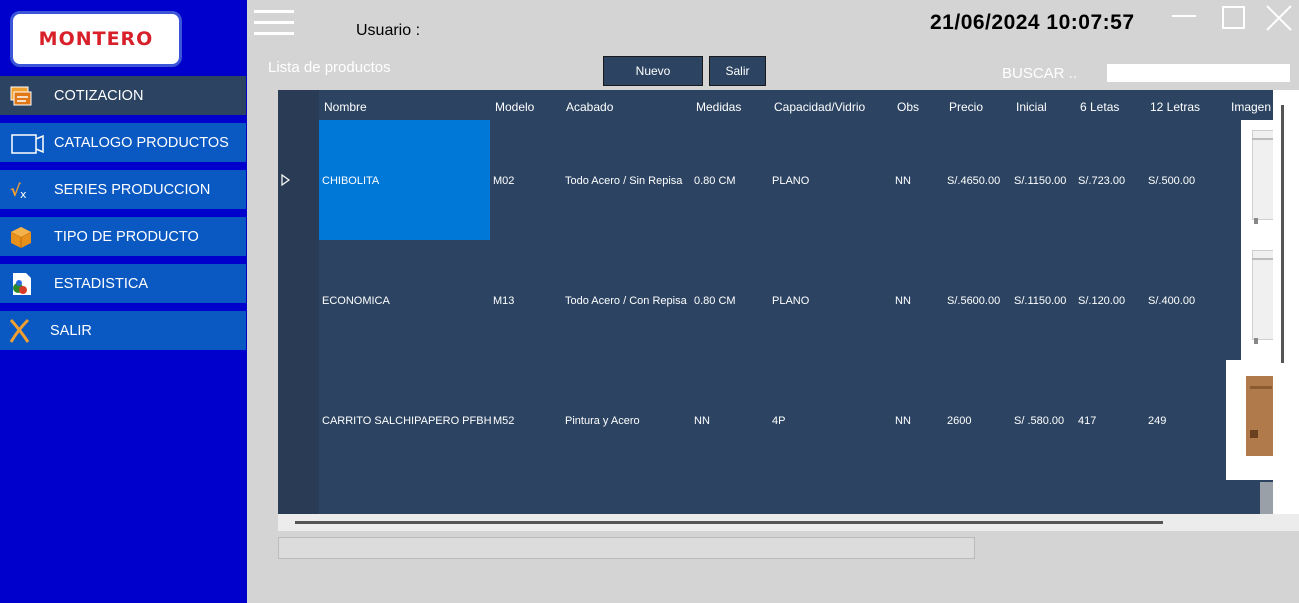 The width and height of the screenshot is (1299, 603). Describe the element at coordinates (1032, 22) in the screenshot. I see `datetime-display: 21/06/2024 10:07:57` at that location.